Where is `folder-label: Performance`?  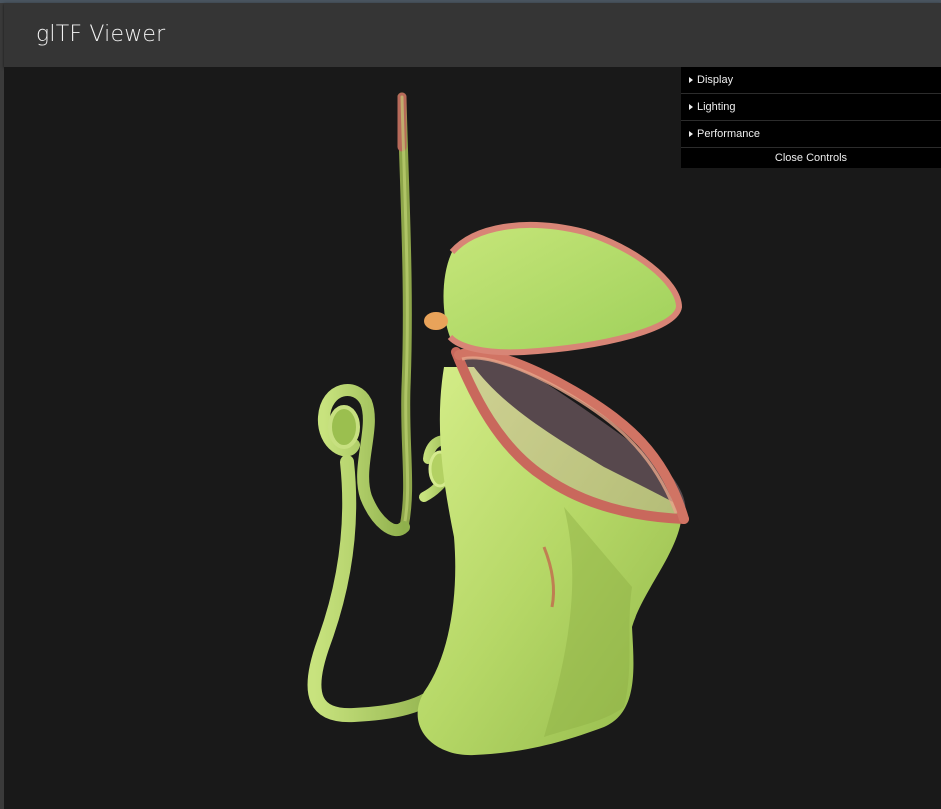
folder-label: Performance is located at coordinates (728, 134).